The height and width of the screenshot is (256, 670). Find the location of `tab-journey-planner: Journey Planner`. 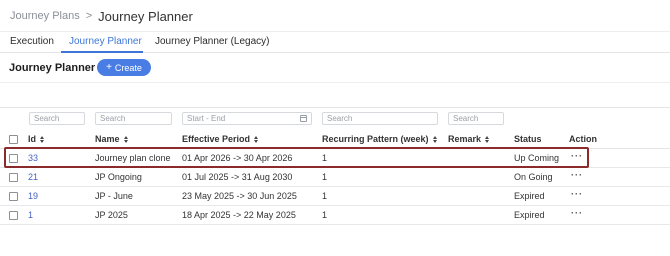

tab-journey-planner: Journey Planner is located at coordinates (105, 41).